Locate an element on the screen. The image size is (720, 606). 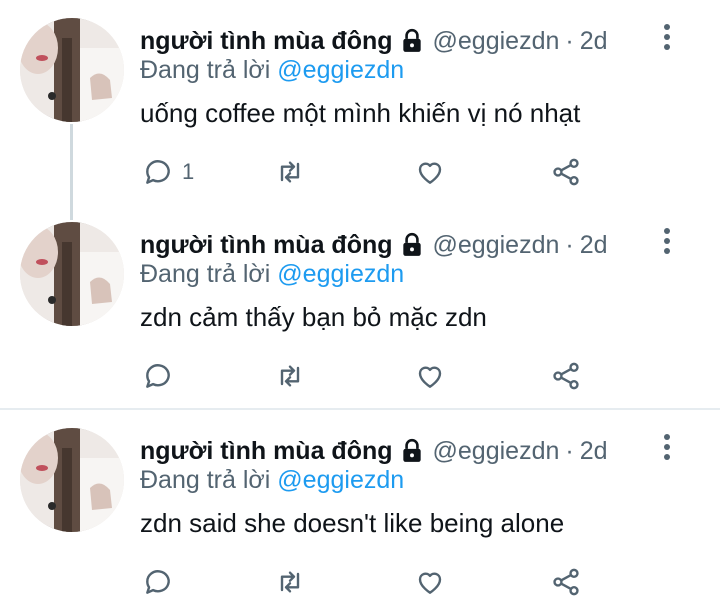
reply-button: 1 is located at coordinates (168, 172).